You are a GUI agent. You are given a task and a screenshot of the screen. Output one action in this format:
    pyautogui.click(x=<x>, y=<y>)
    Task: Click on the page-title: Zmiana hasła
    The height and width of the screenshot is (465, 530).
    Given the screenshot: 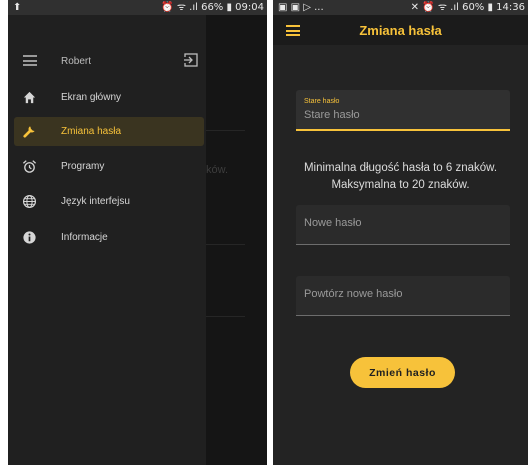 What is the action you would take?
    pyautogui.click(x=400, y=30)
    